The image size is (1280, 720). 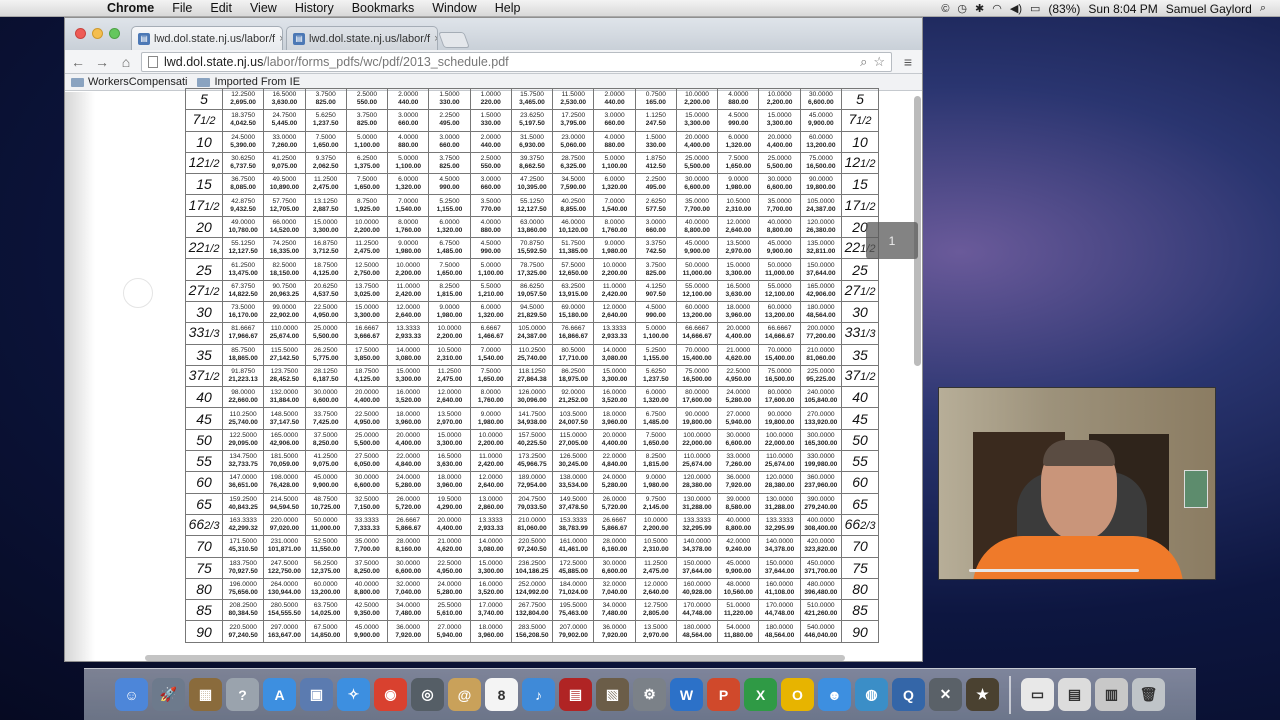 I want to click on document-file-icon: ▤, so click(x=1074, y=694).